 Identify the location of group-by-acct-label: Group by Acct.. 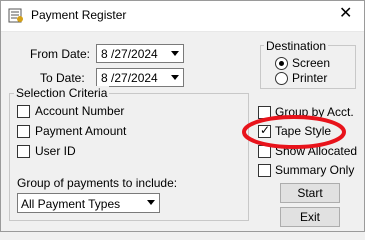
(314, 112).